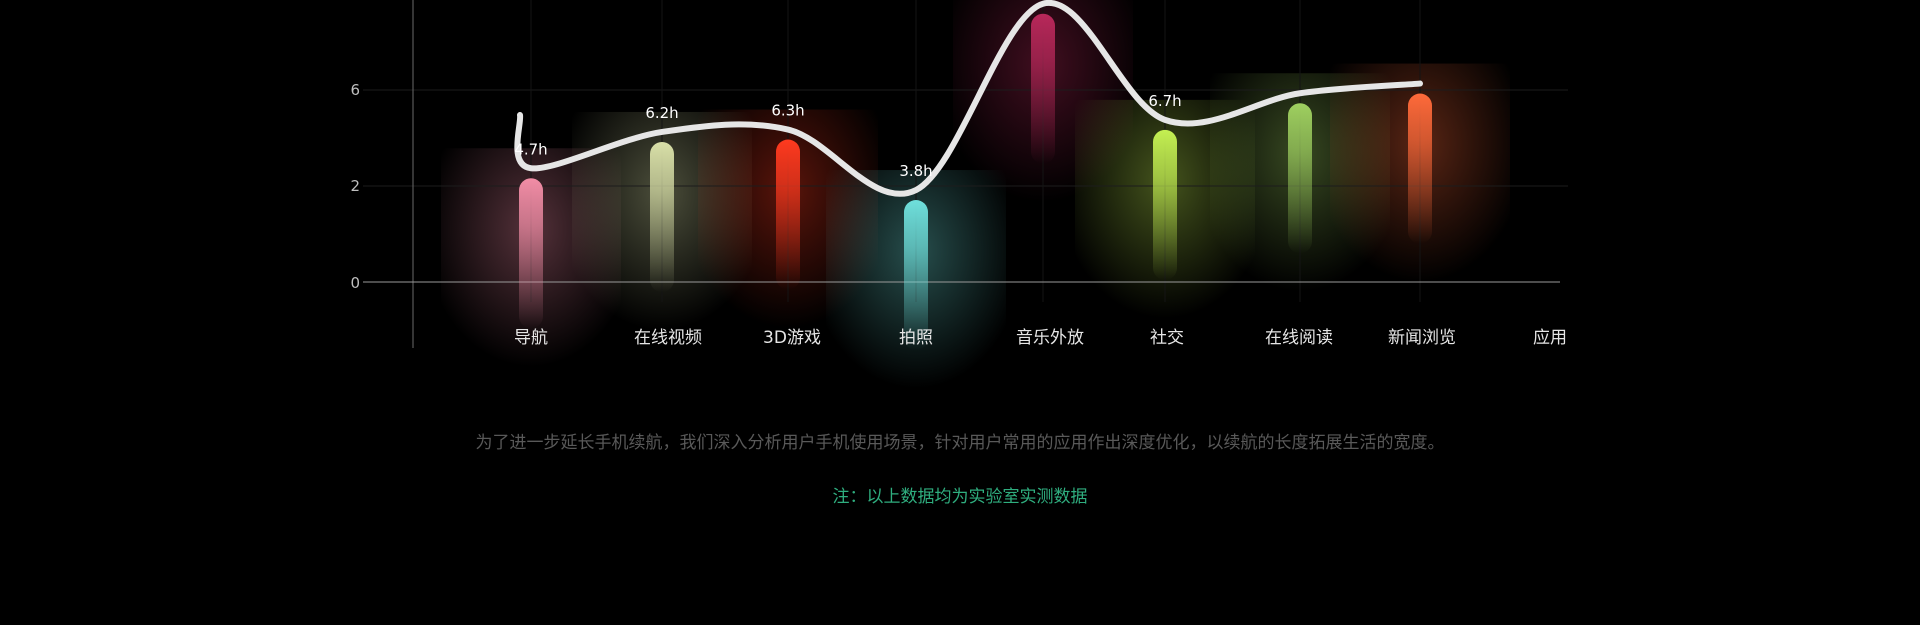  What do you see at coordinates (355, 283) in the screenshot?
I see `y-tick-label: 0` at bounding box center [355, 283].